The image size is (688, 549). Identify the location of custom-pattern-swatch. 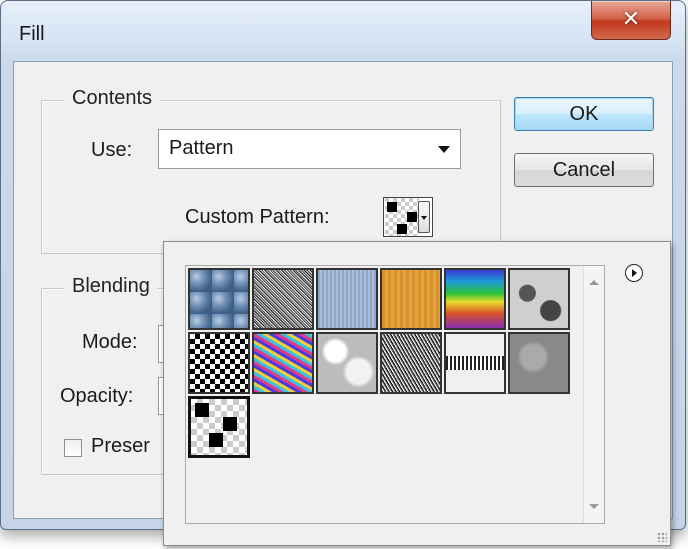
(408, 217).